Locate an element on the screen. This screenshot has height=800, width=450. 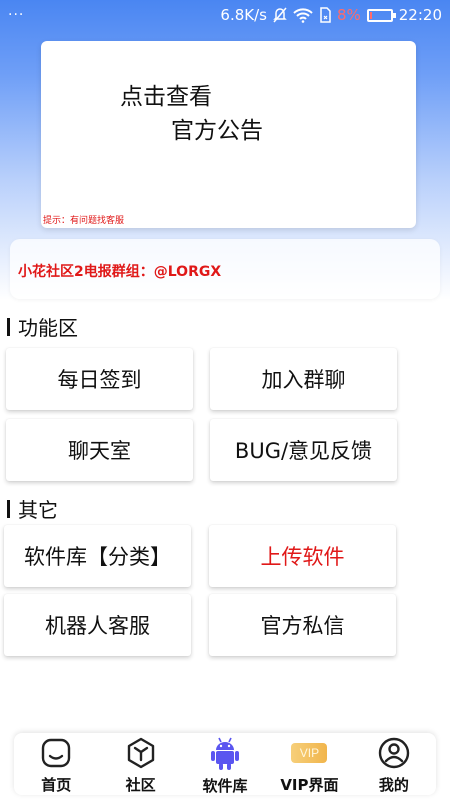
status-bar: ··· 6.8K/s 8% 22:20 is located at coordinates (225, 15).